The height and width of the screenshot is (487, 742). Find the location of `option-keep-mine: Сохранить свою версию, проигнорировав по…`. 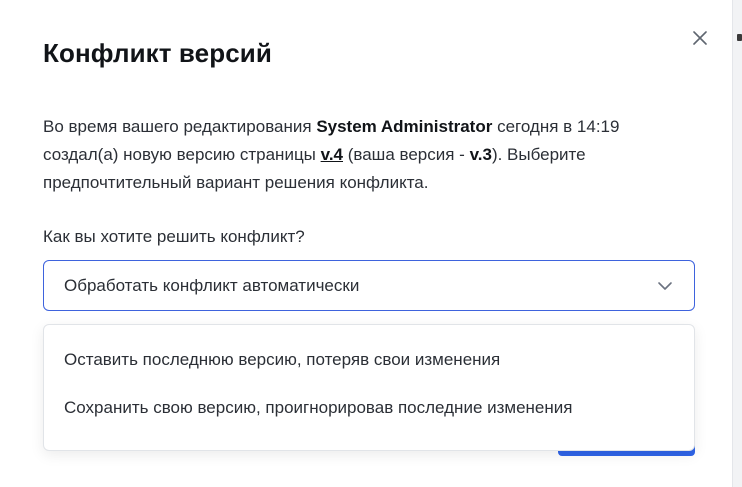

option-keep-mine: Сохранить свою версию, проигнорировав по… is located at coordinates (369, 415).